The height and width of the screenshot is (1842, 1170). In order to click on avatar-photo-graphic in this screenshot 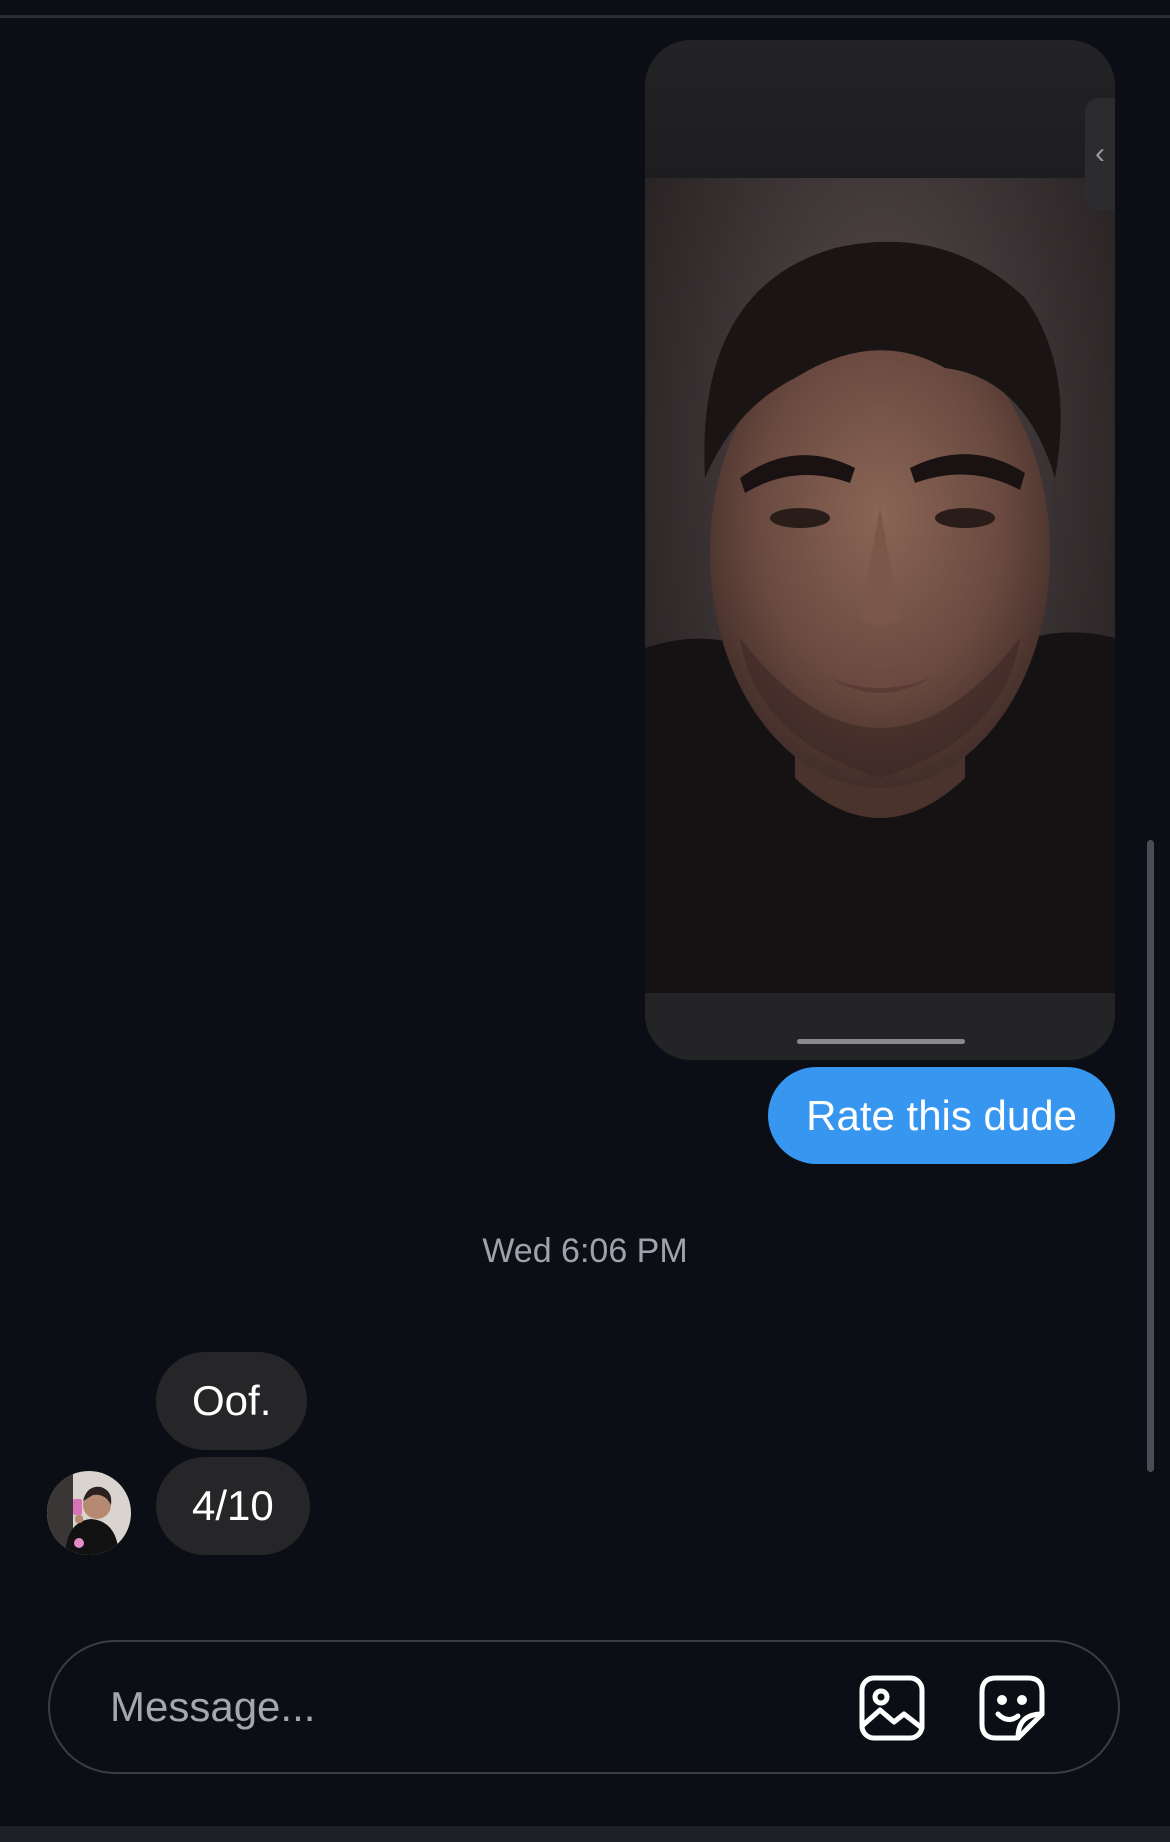, I will do `click(89, 1513)`.